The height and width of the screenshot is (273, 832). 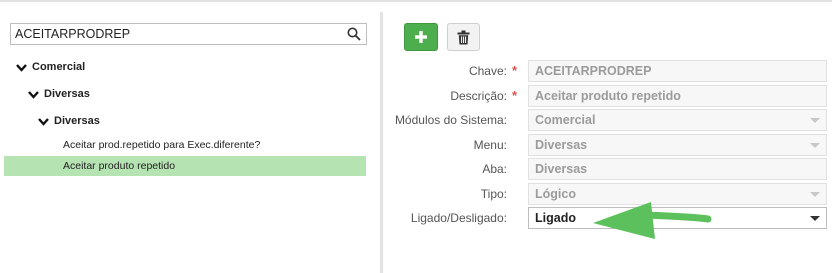 I want to click on pane-splitter, so click(x=381, y=142).